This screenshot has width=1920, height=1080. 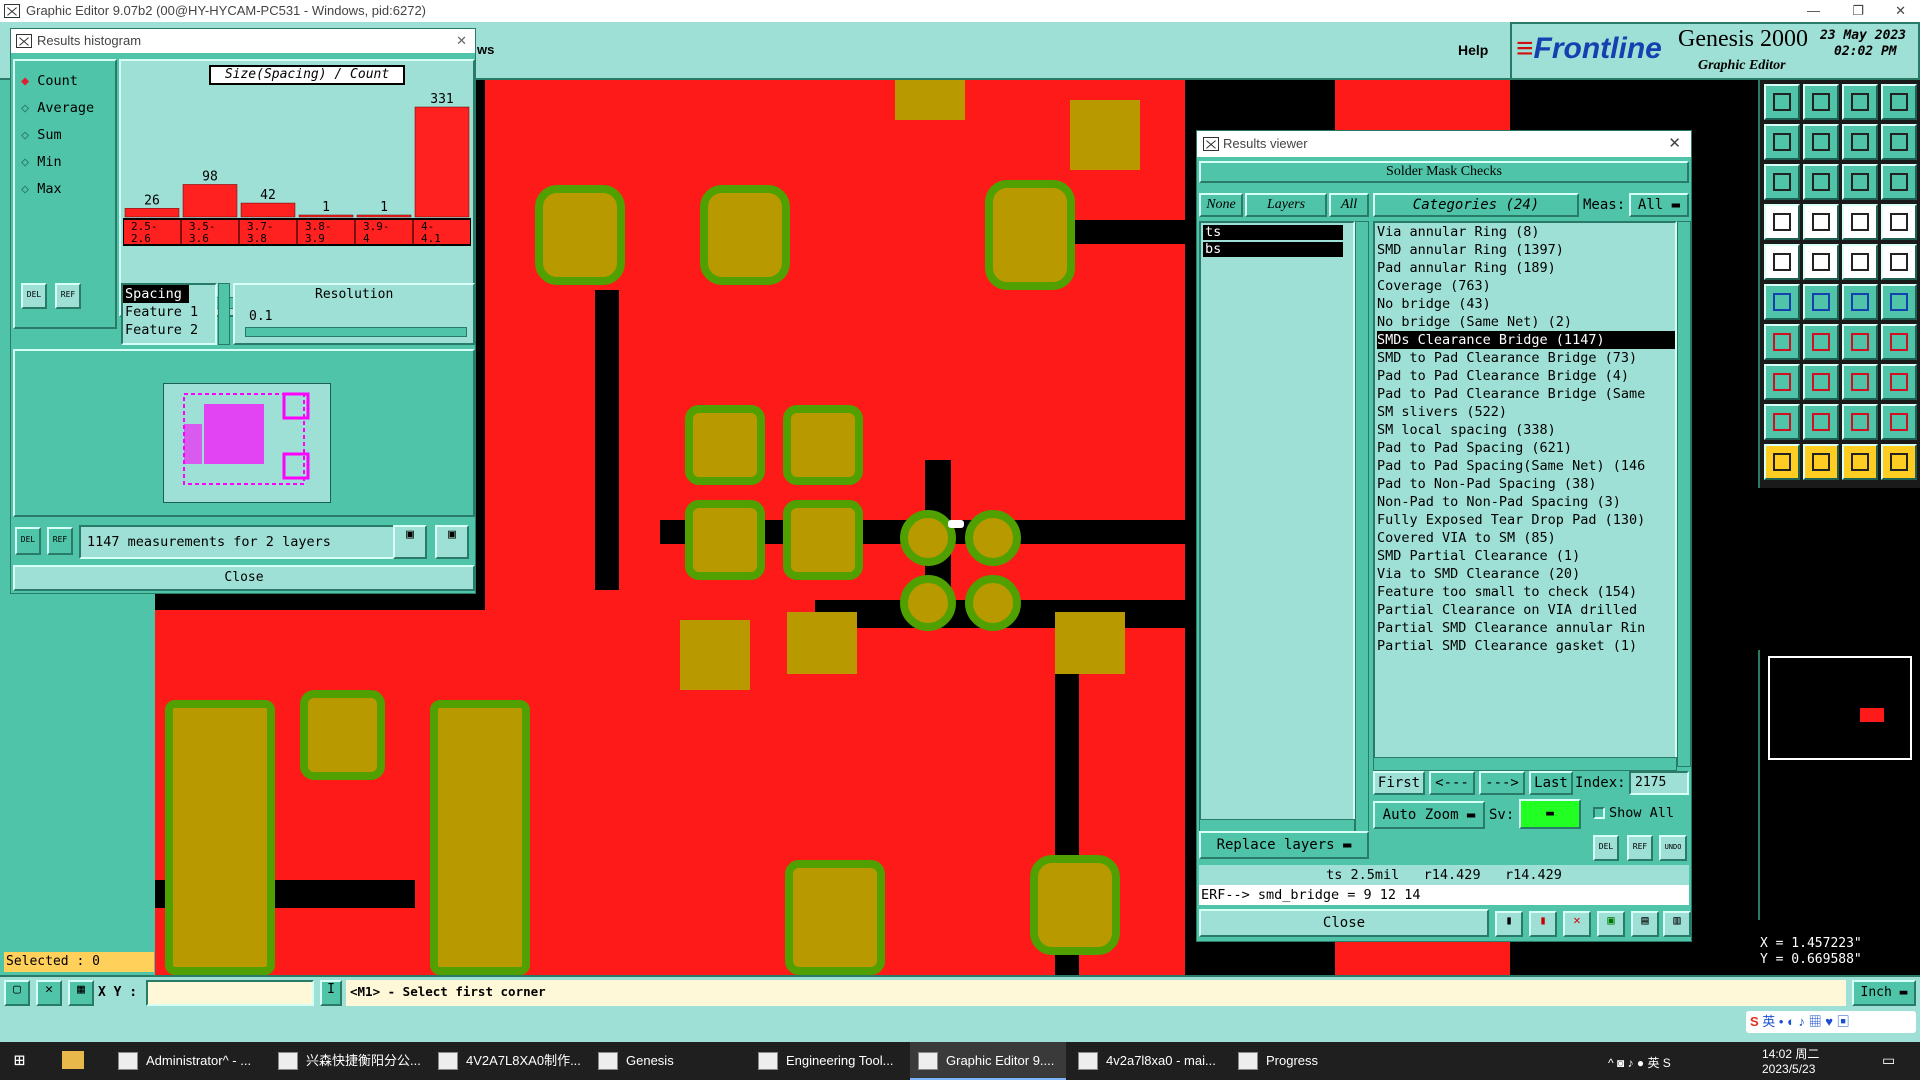 I want to click on auto-zoom-select: Auto Zoom ▬, so click(x=1429, y=815).